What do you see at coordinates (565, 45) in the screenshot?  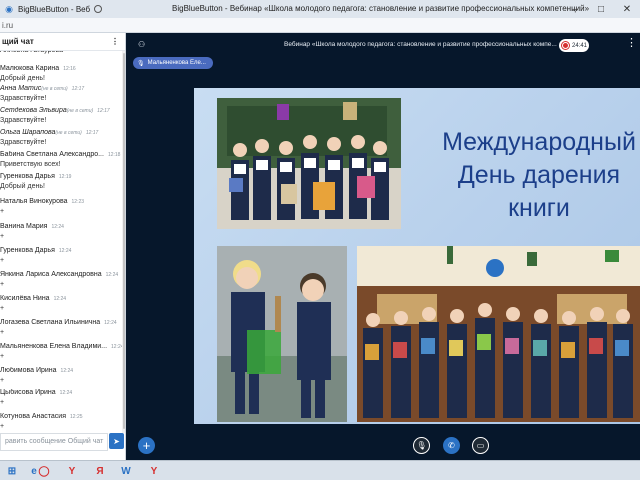 I see `record-icon` at bounding box center [565, 45].